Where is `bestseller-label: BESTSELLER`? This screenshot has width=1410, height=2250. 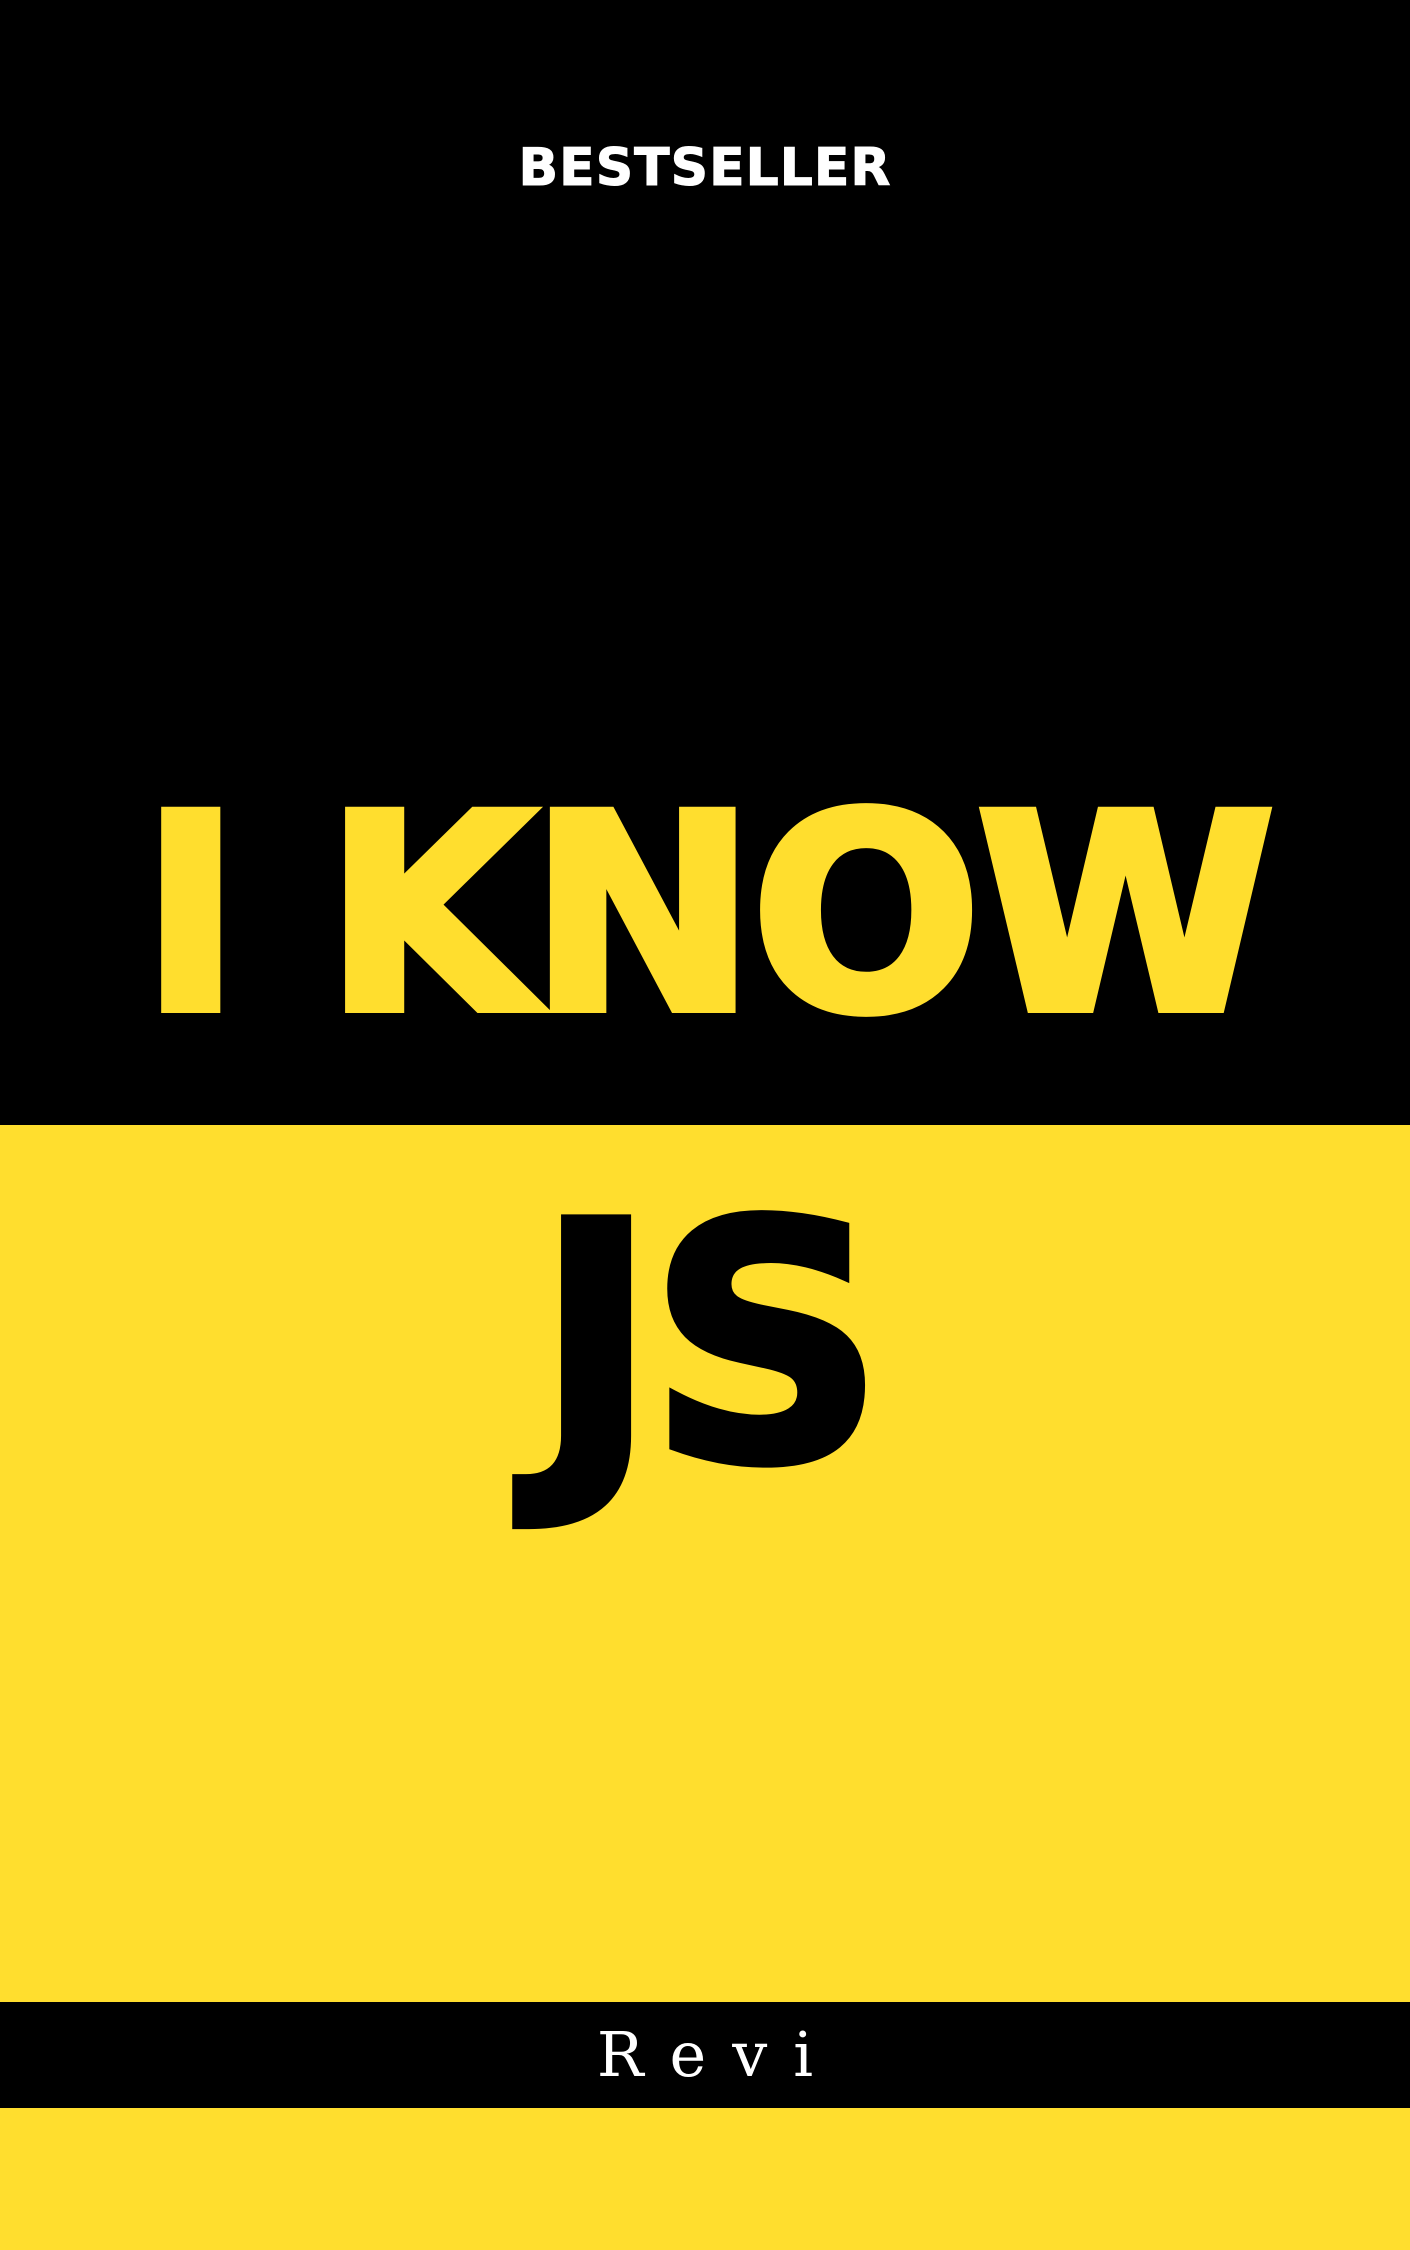 bestseller-label: BESTSELLER is located at coordinates (705, 168).